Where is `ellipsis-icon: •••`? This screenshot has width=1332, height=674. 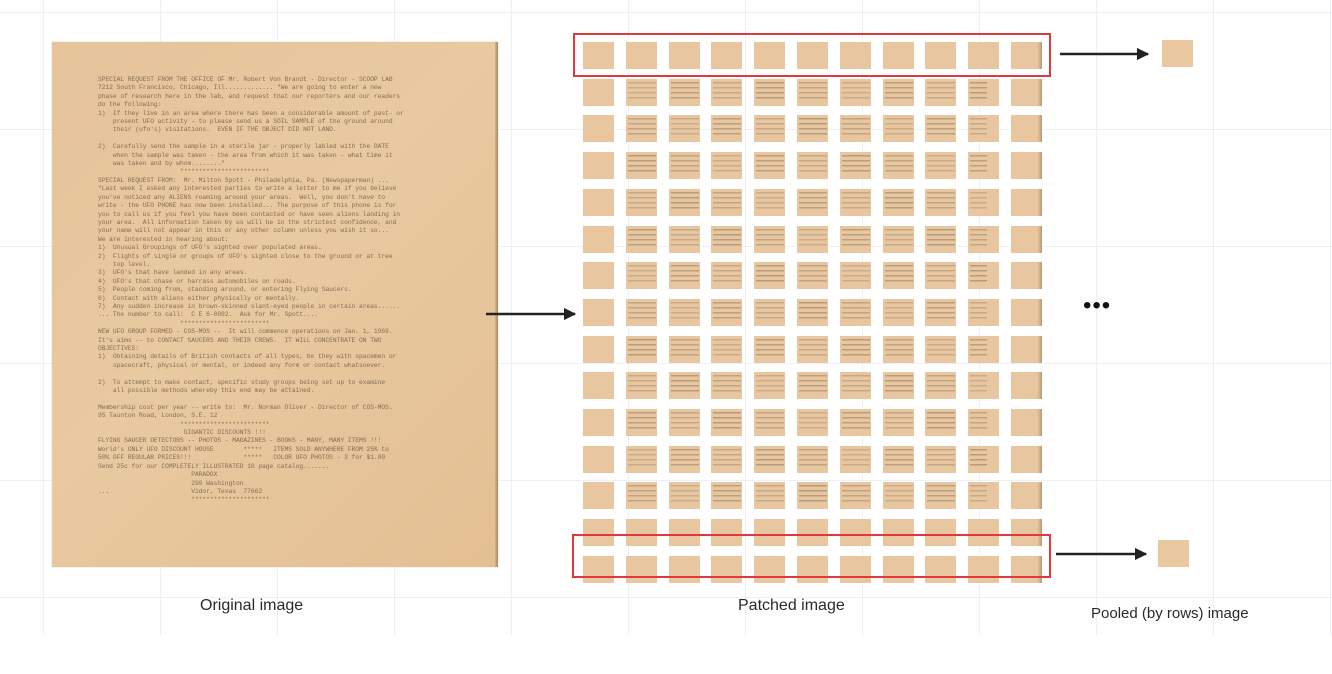
ellipsis-icon: ••• is located at coordinates (1097, 305).